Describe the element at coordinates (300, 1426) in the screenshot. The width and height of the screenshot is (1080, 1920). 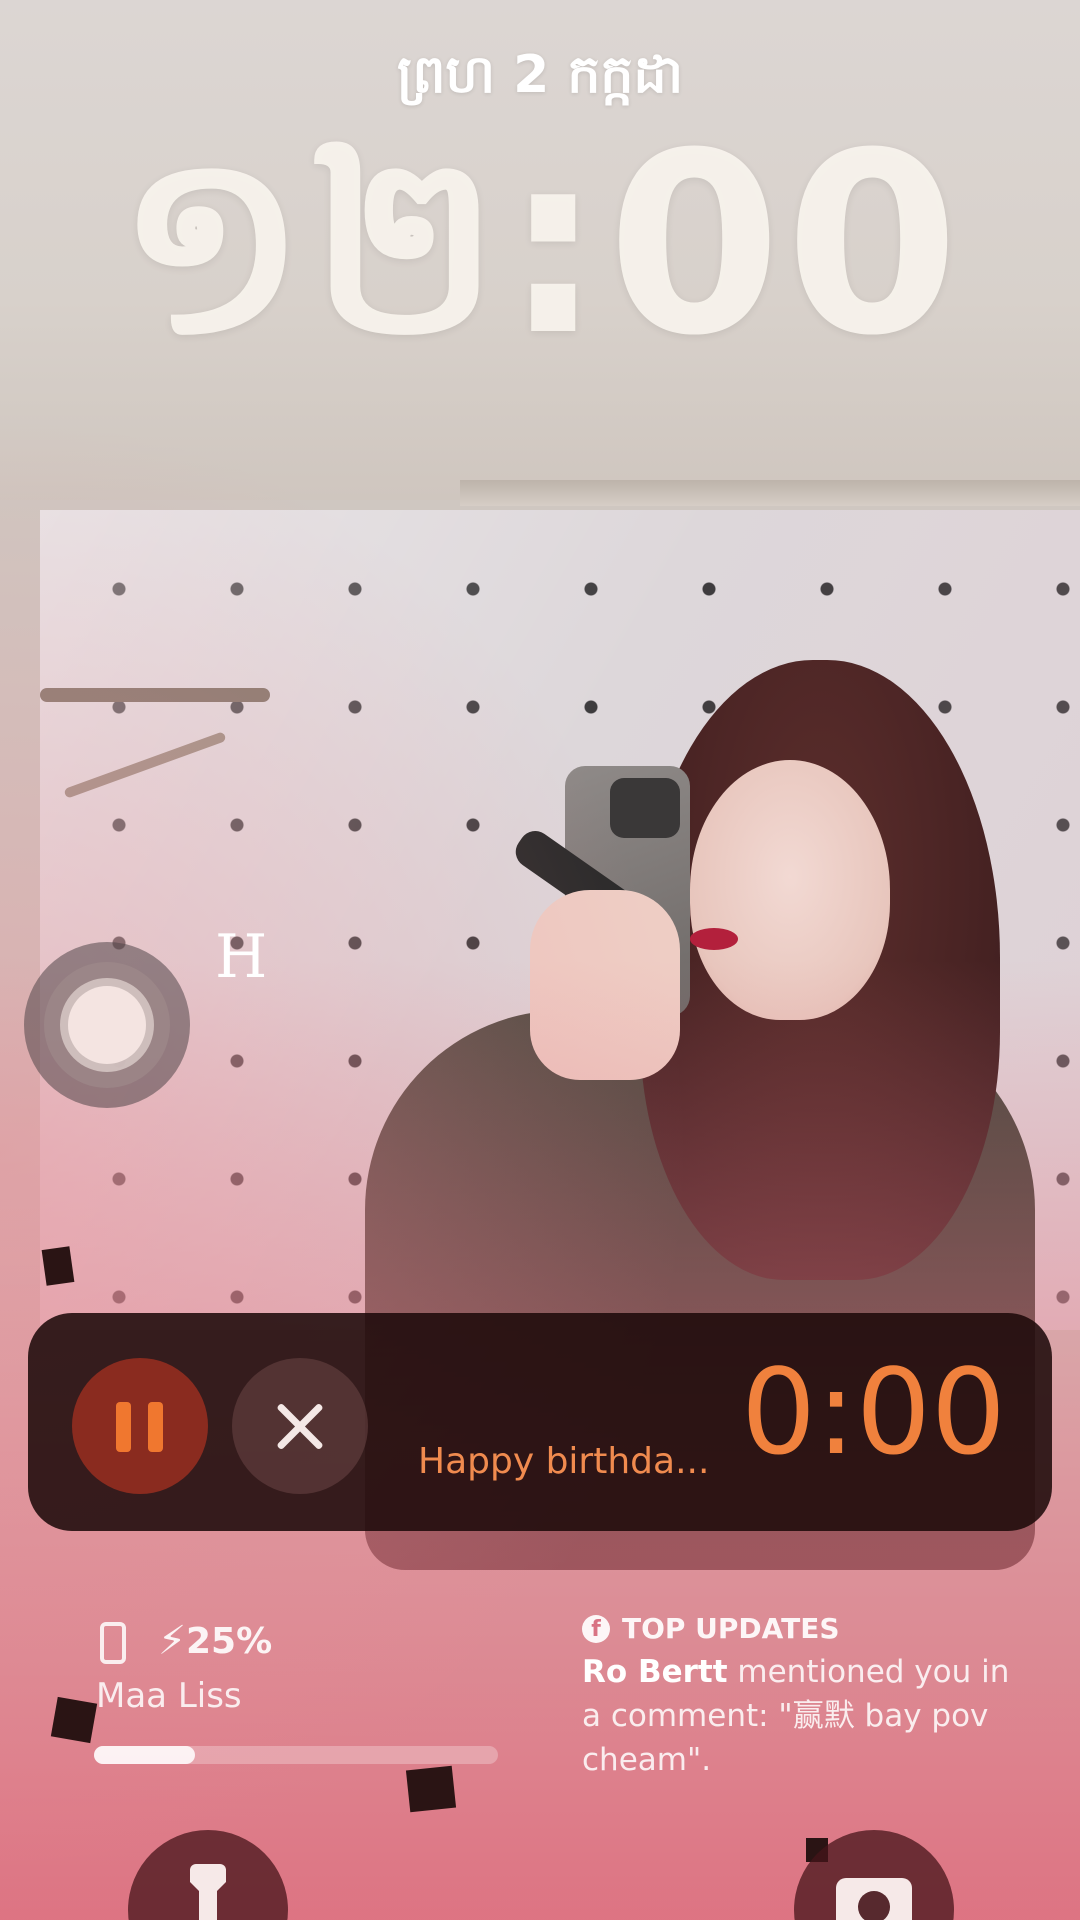
I see `cancel-timer-button` at that location.